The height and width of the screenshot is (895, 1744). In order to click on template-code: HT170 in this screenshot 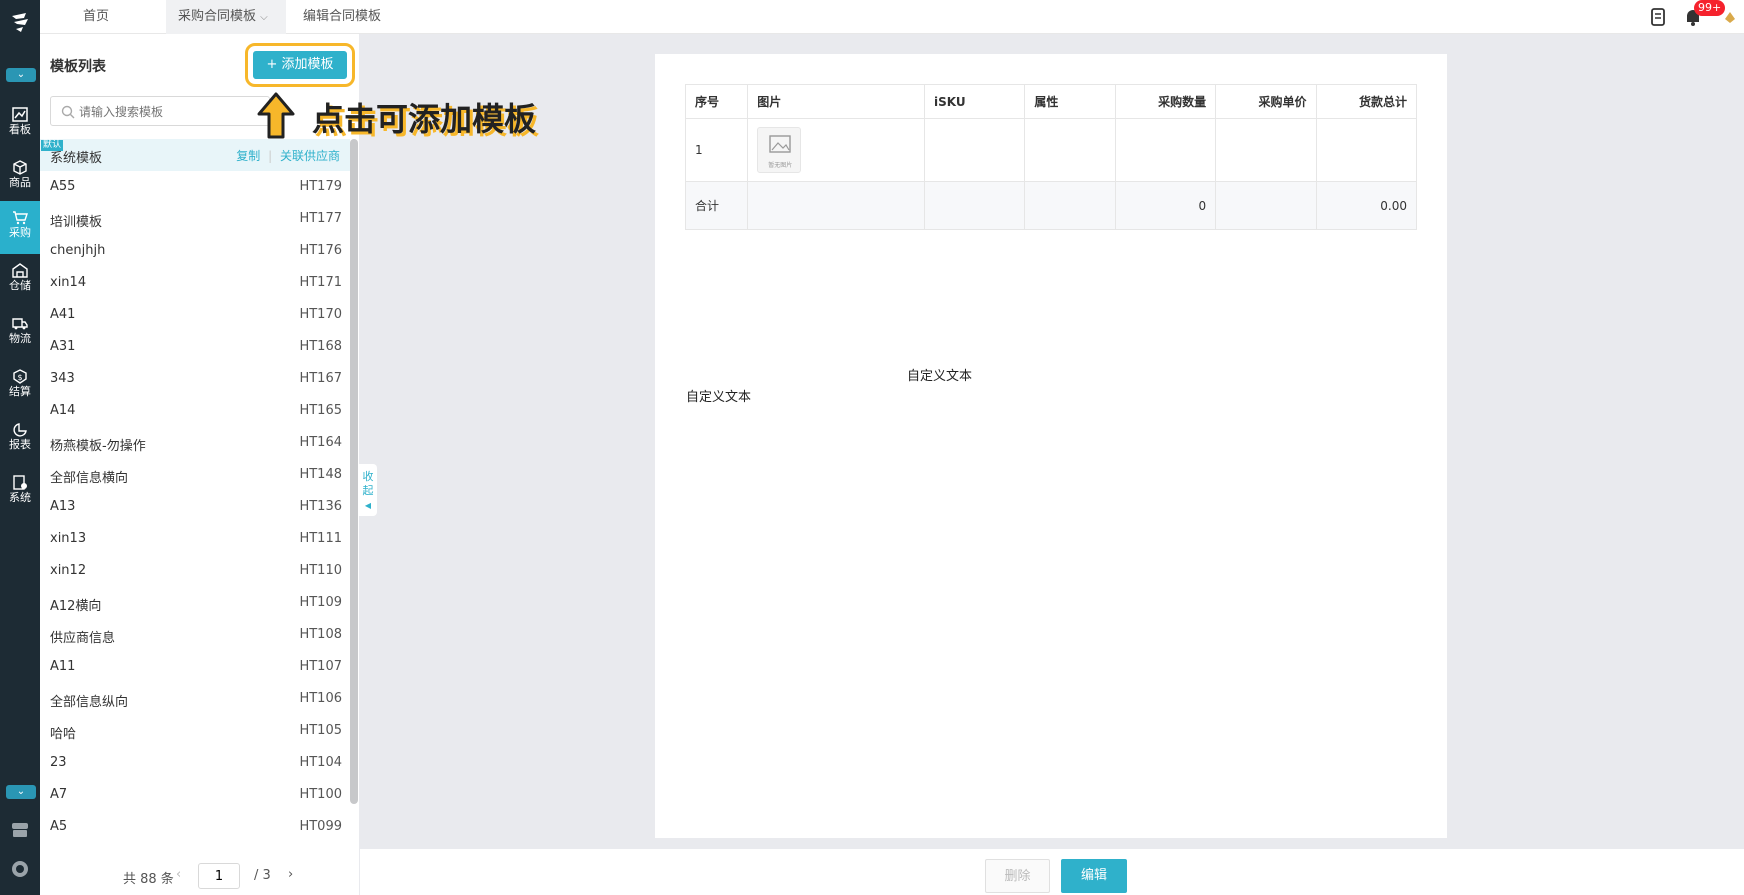, I will do `click(320, 314)`.